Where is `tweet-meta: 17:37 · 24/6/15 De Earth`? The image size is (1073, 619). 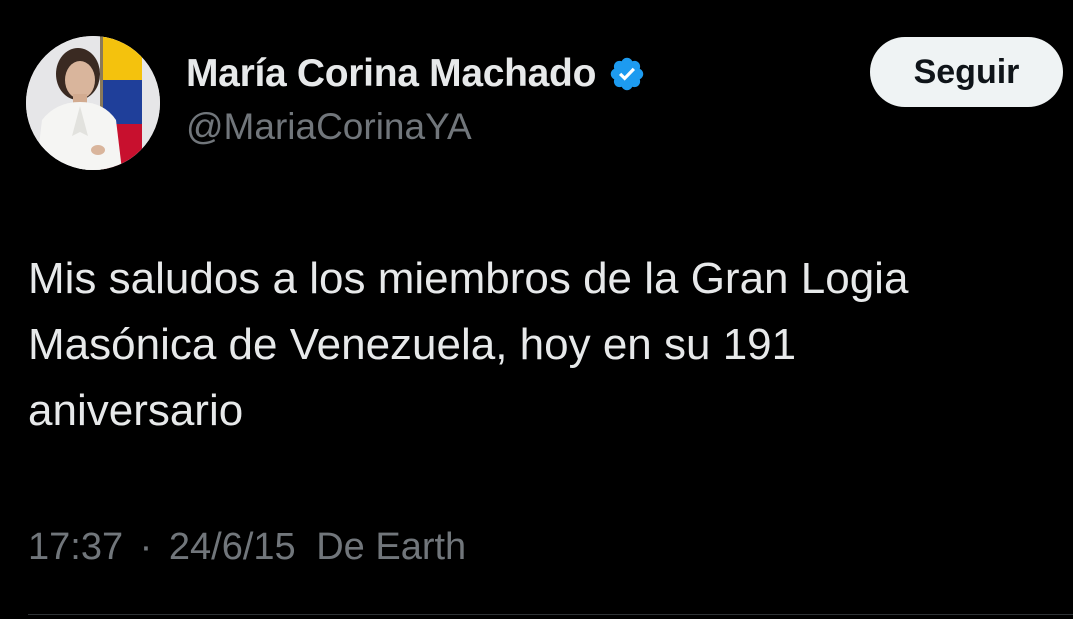 tweet-meta: 17:37 · 24/6/15 De Earth is located at coordinates (247, 547).